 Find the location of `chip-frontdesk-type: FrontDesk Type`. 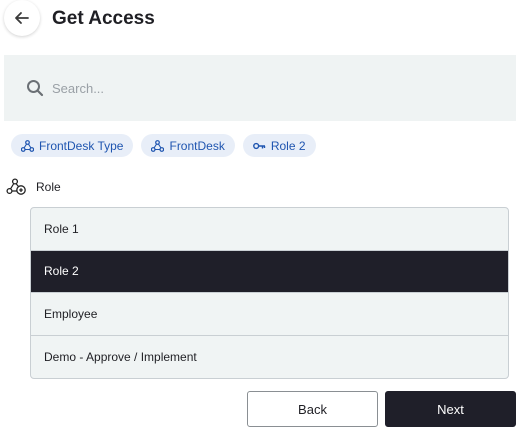

chip-frontdesk-type: FrontDesk Type is located at coordinates (72, 145).